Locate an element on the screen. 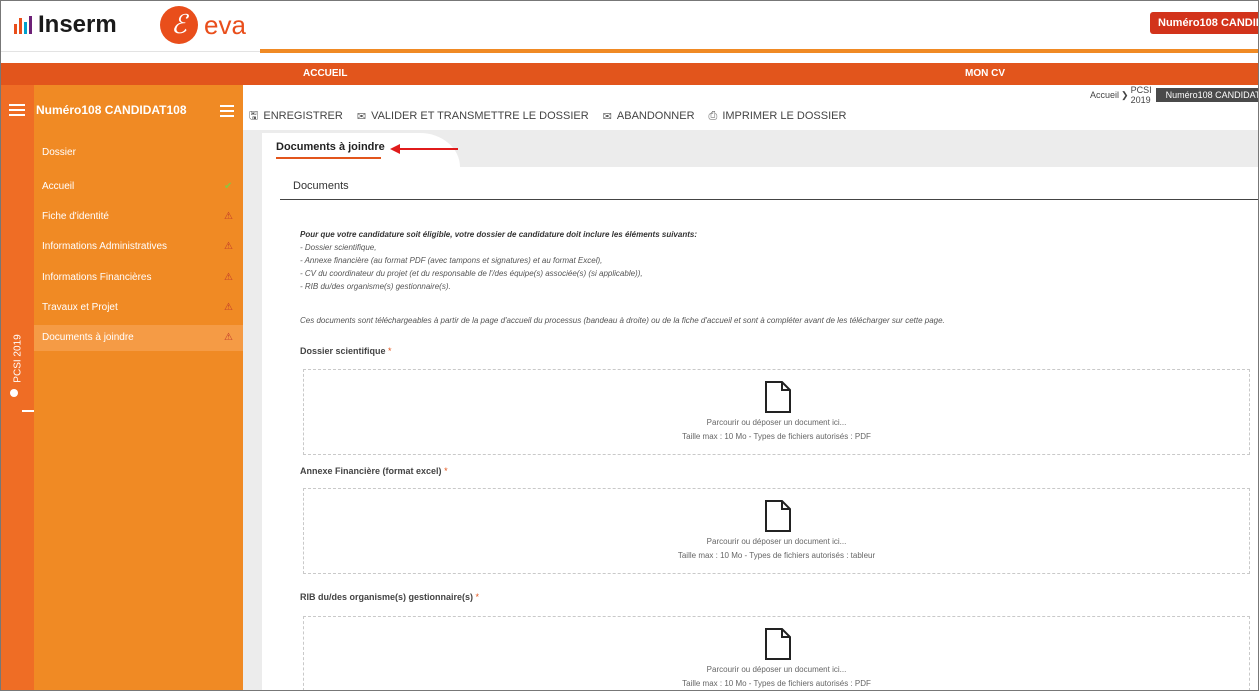 The width and height of the screenshot is (1259, 691). upload-label-text: Dossier scientifique is located at coordinates (343, 351).